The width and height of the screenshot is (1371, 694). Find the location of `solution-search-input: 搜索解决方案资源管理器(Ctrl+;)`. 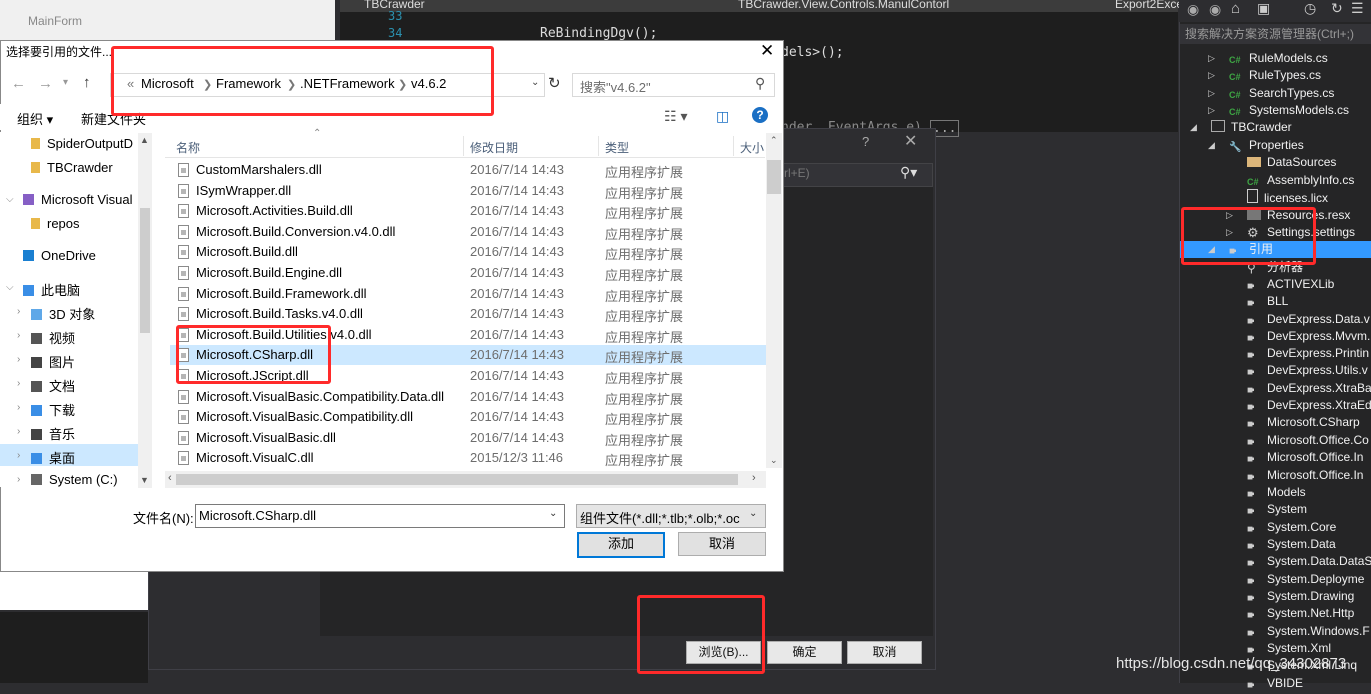

solution-search-input: 搜索解决方案资源管理器(Ctrl+;) is located at coordinates (1275, 34).